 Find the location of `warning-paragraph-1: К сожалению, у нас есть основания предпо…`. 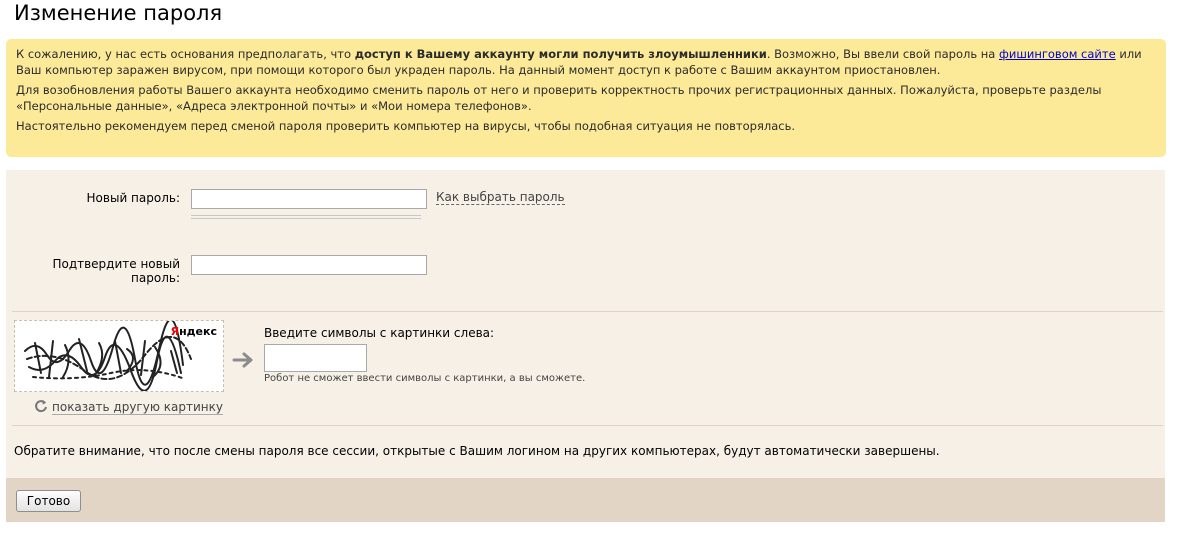

warning-paragraph-1: К сожалению, у нас есть основания предпо… is located at coordinates (579, 62).